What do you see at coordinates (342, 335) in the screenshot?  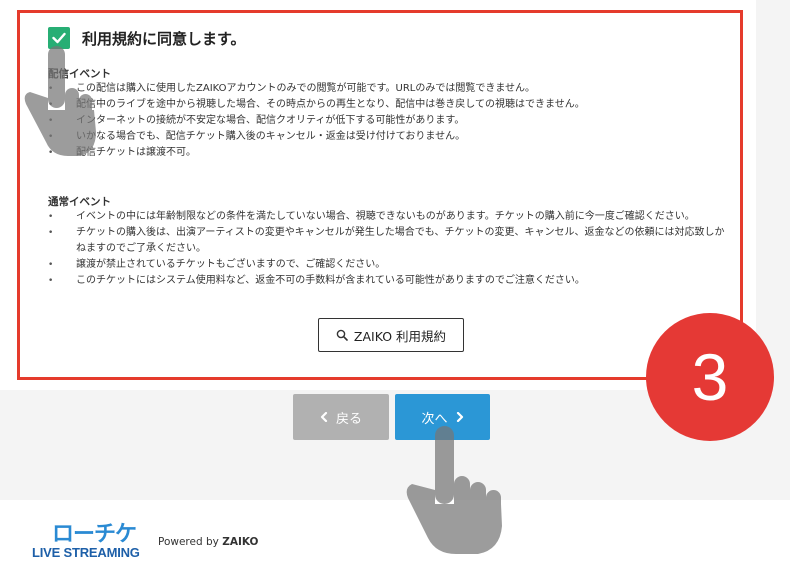 I see `search-icon` at bounding box center [342, 335].